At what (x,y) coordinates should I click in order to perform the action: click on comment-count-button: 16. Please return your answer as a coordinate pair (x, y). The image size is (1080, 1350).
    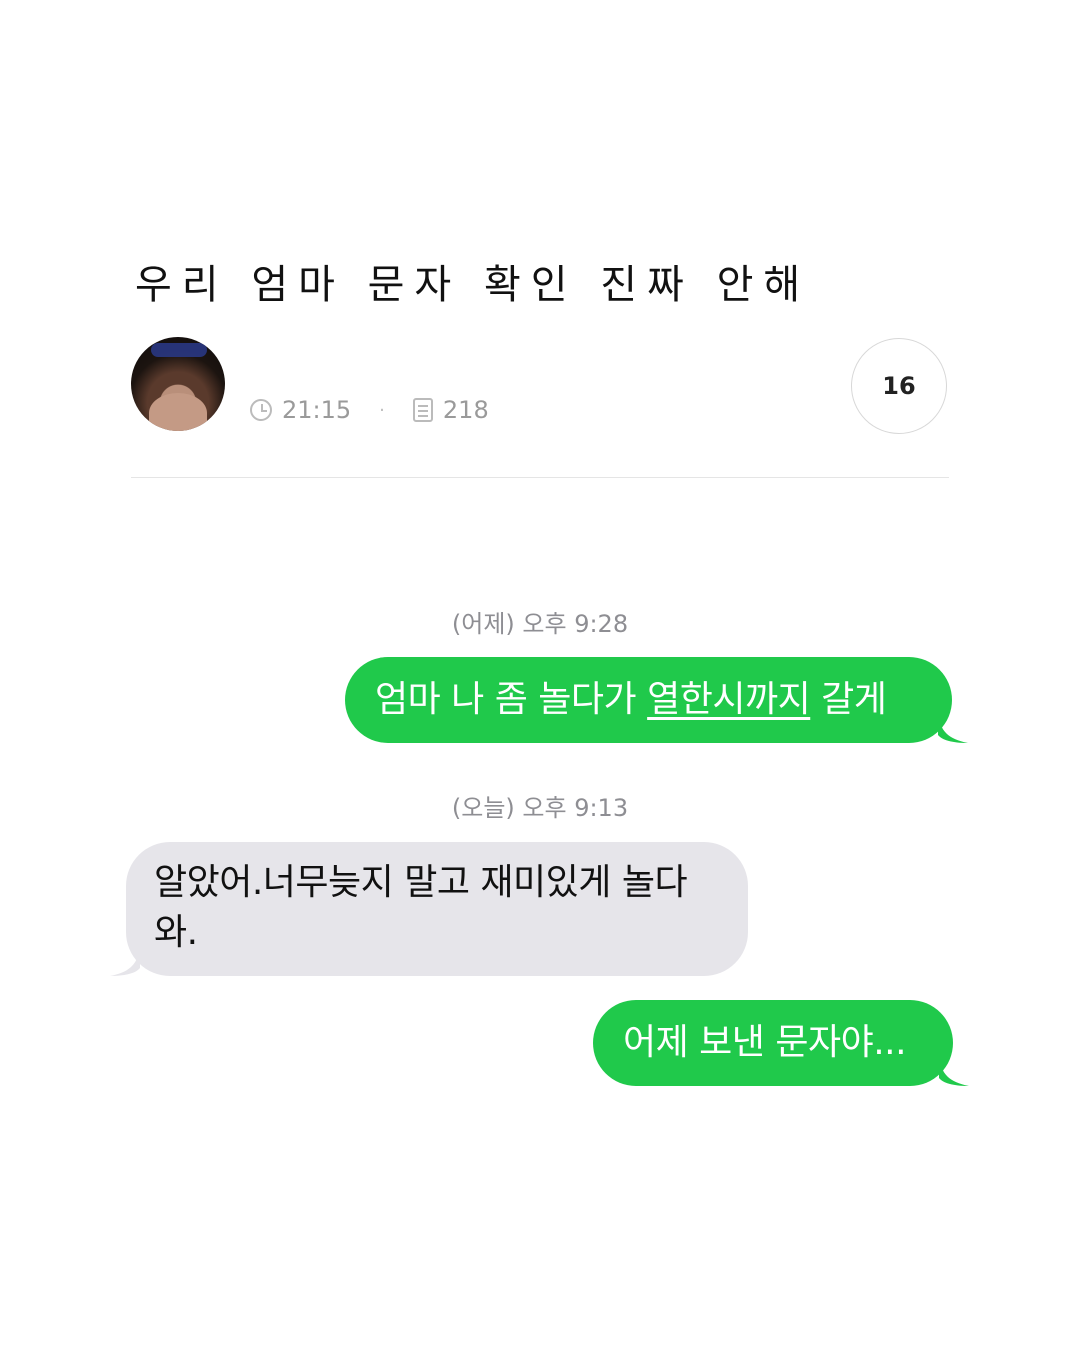
    Looking at the image, I should click on (899, 386).